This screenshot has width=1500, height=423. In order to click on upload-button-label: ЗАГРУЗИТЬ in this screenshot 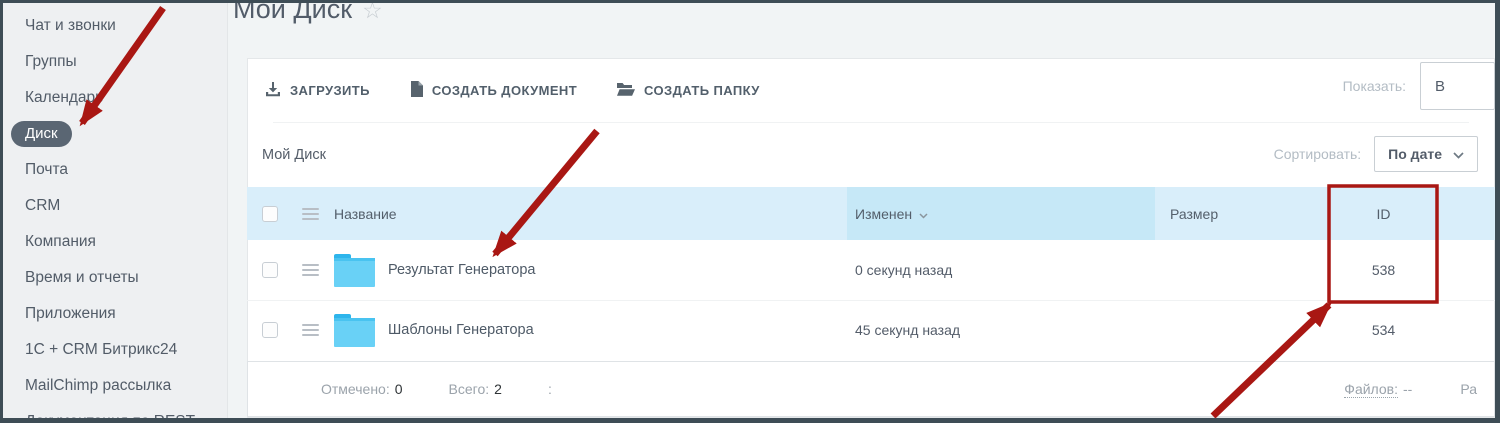, I will do `click(330, 90)`.